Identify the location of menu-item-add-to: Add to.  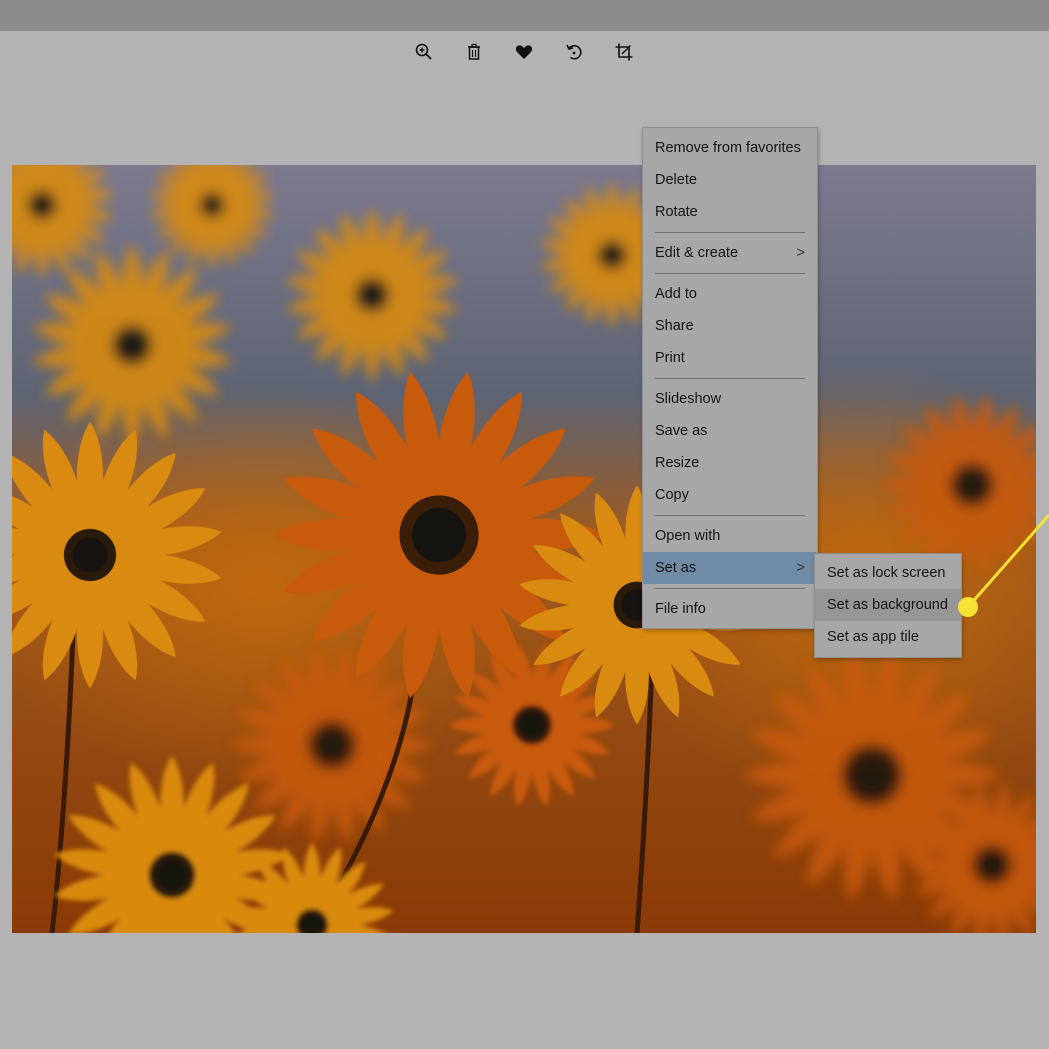
(730, 294).